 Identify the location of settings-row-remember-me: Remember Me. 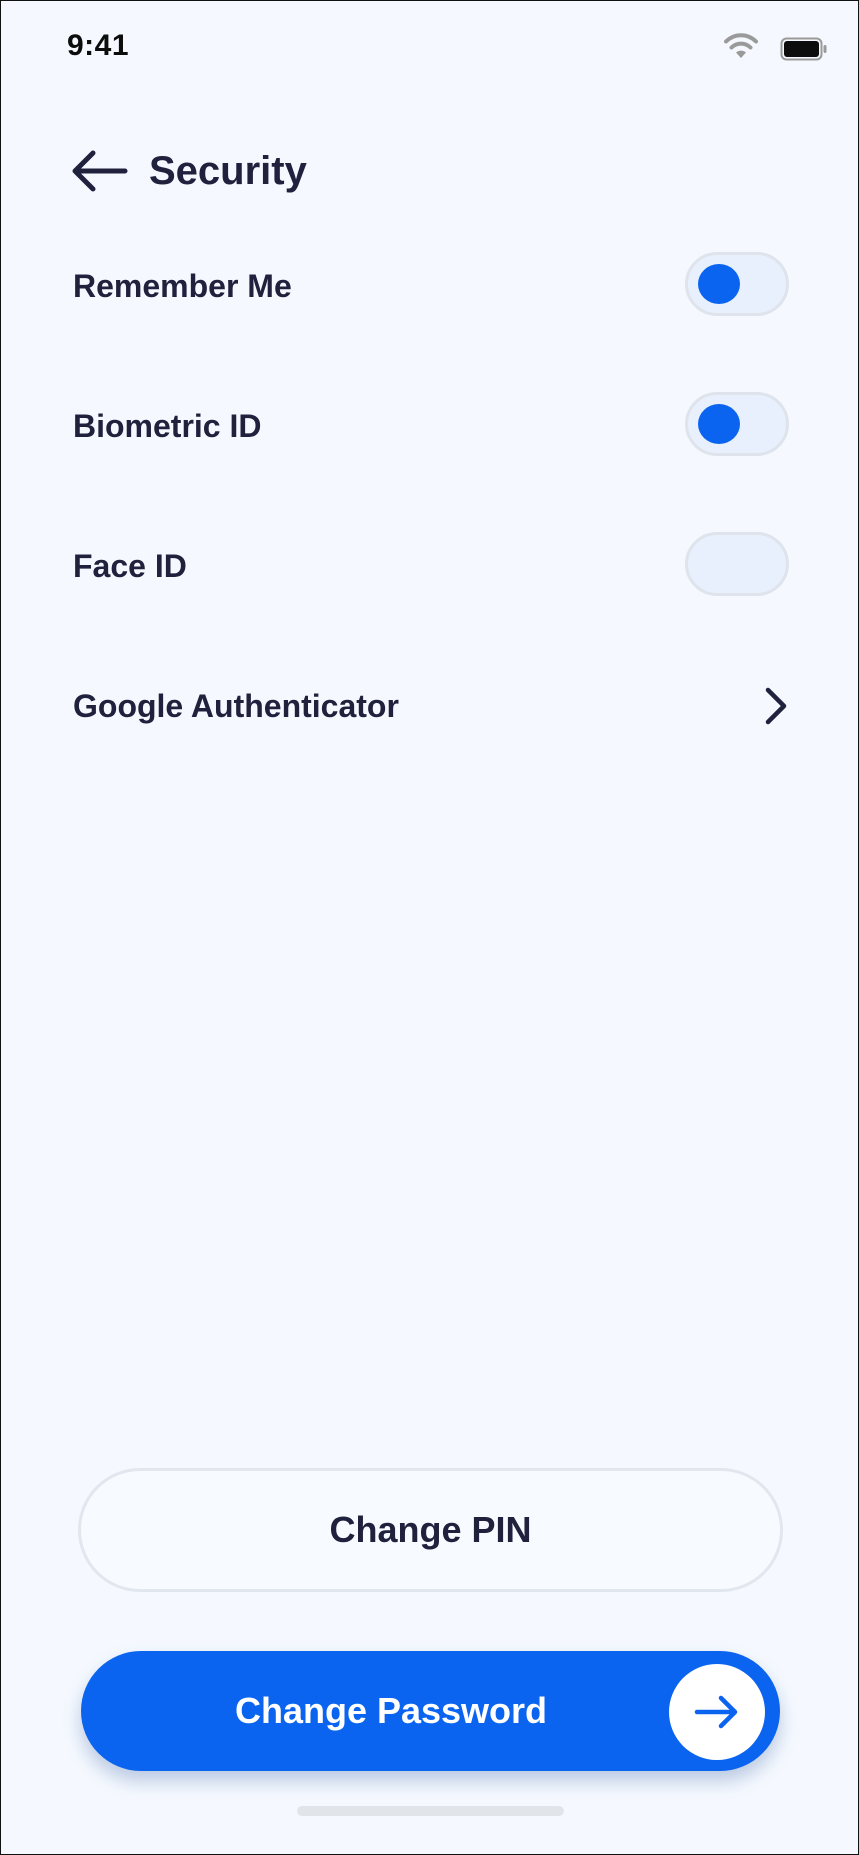
(433, 286).